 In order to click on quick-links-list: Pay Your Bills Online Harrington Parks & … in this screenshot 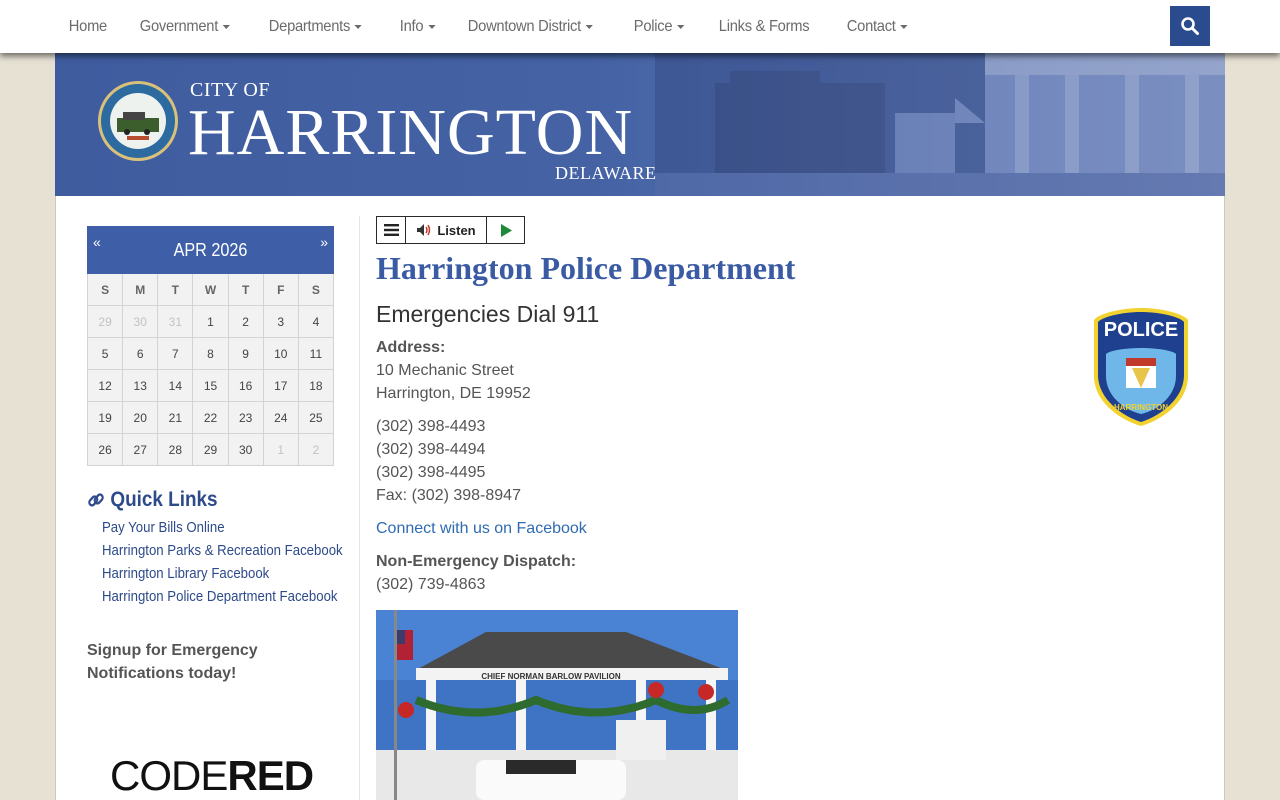, I will do `click(238, 562)`.